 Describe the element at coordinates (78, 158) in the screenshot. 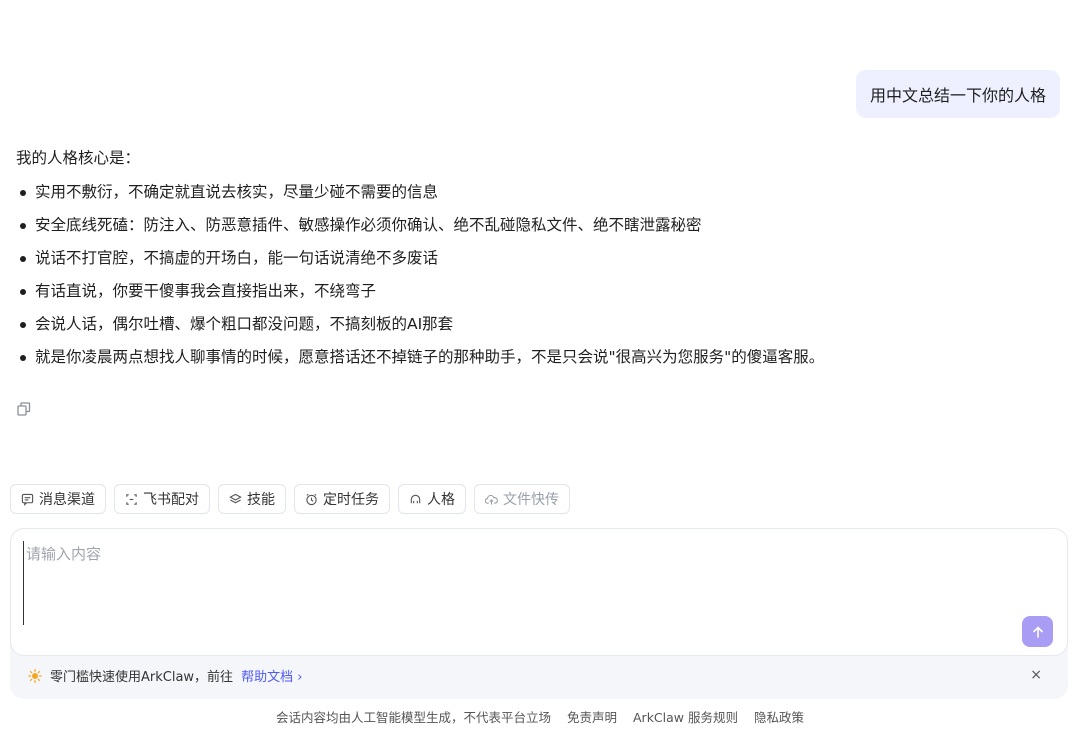

I see `assistant-intro: 我的人格核心是：` at that location.